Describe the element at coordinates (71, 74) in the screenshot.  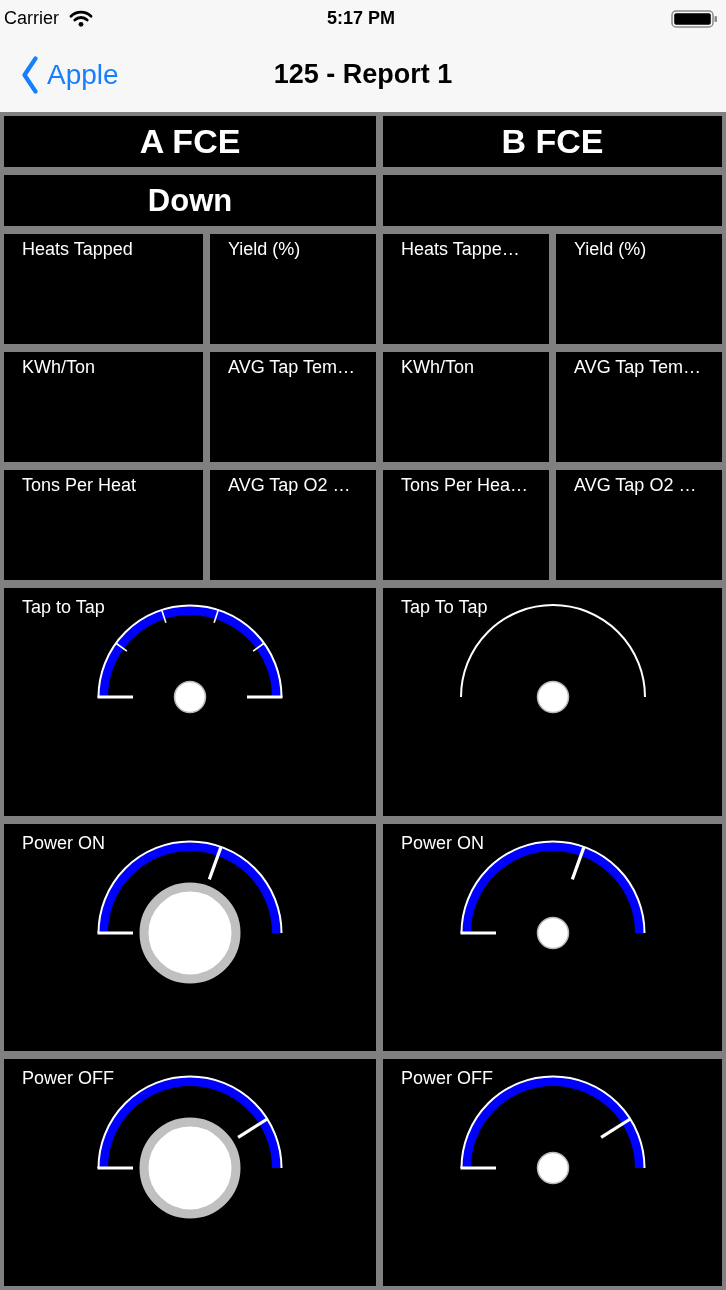
I see `back-button: Apple` at that location.